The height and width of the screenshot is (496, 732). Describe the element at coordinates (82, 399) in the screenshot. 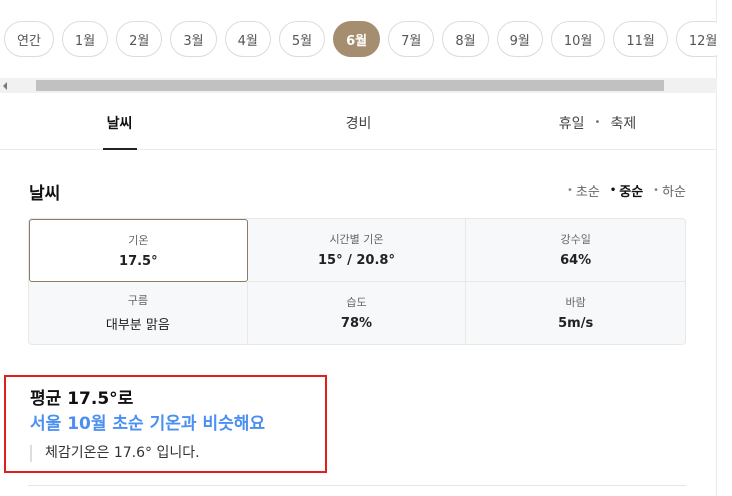

I see `average-temperature: 평균 17.5°로` at that location.